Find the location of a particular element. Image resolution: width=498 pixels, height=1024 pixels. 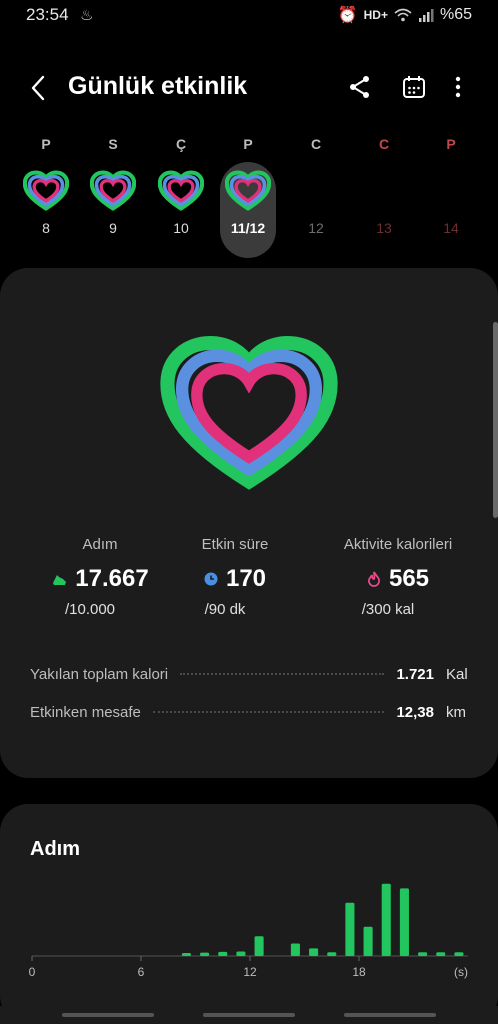

stat-value: 17.667 is located at coordinates (112, 578).